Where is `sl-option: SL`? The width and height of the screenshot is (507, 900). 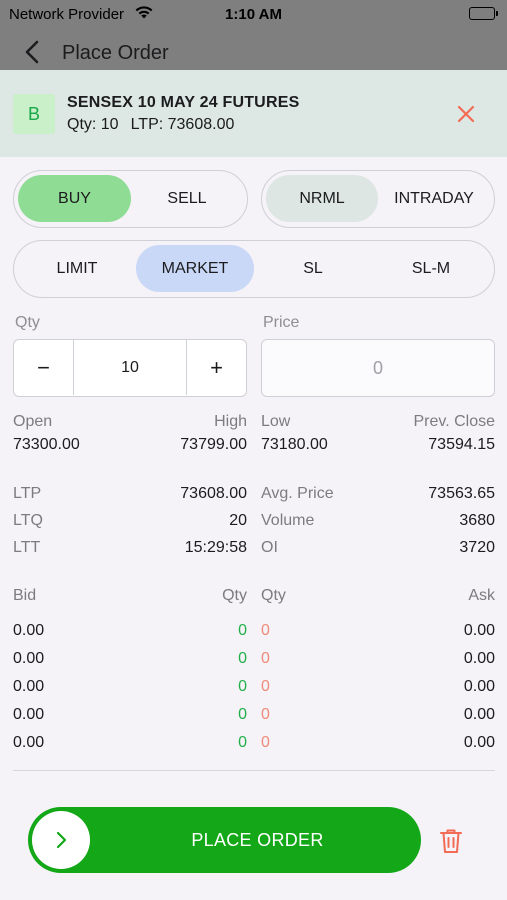
sl-option: SL is located at coordinates (313, 268).